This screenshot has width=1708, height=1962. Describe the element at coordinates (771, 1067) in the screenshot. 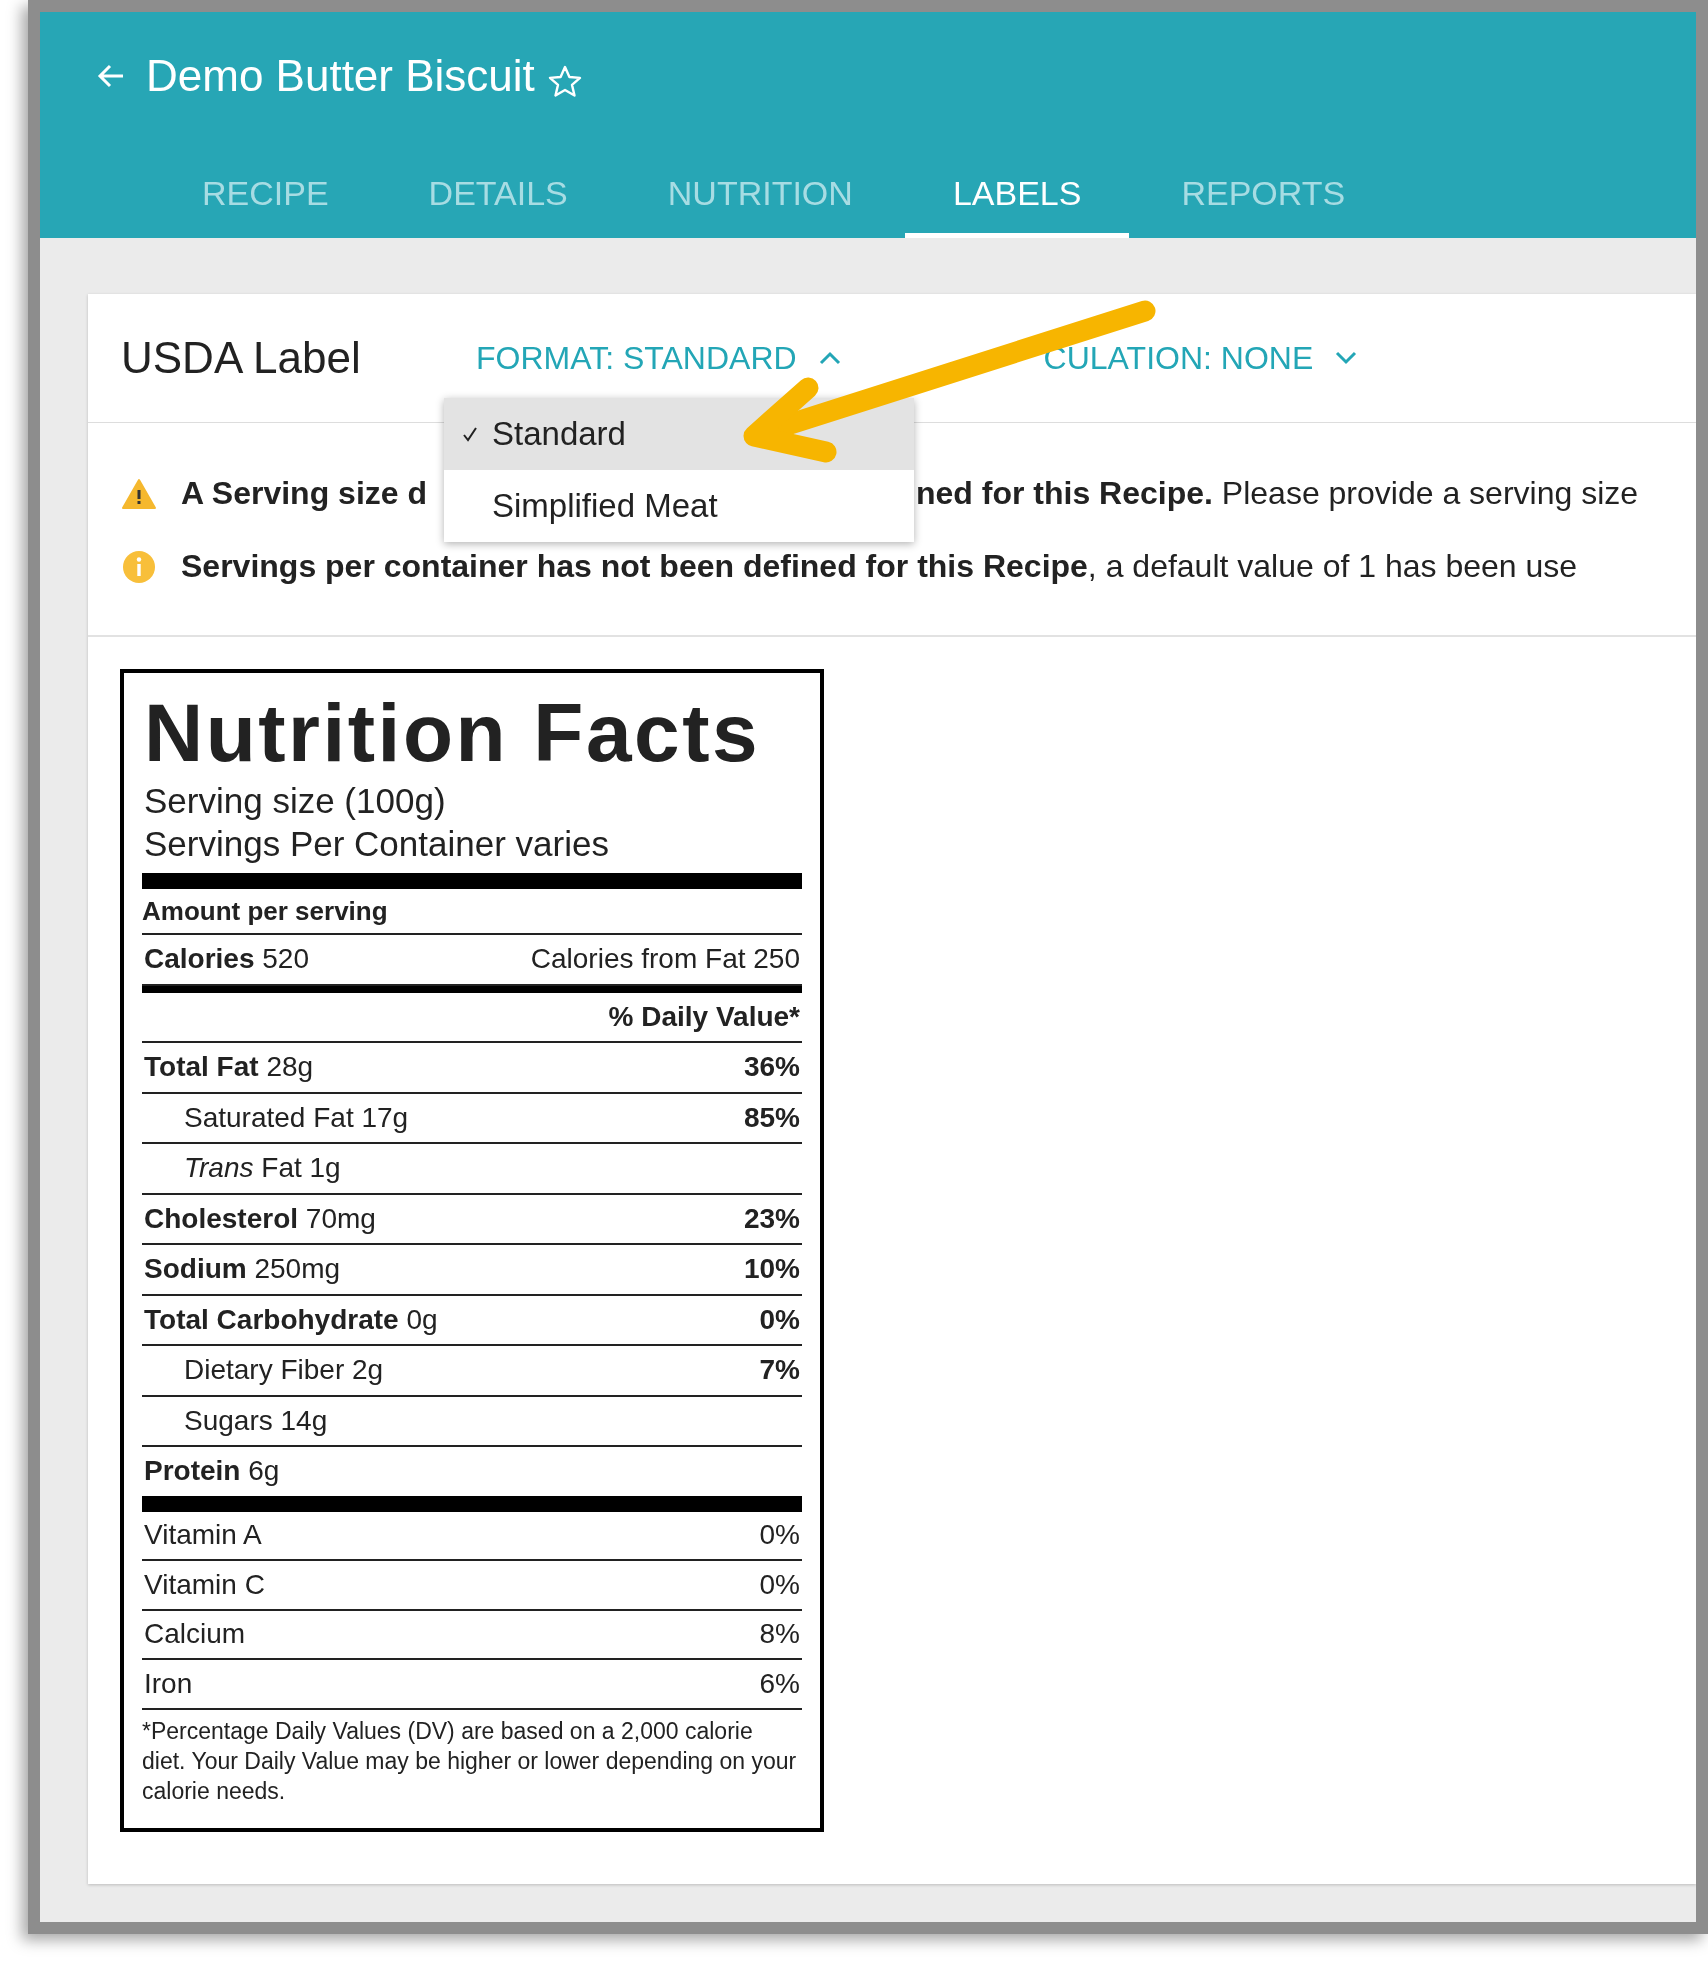

I see `daily-value-percent: 36%` at that location.